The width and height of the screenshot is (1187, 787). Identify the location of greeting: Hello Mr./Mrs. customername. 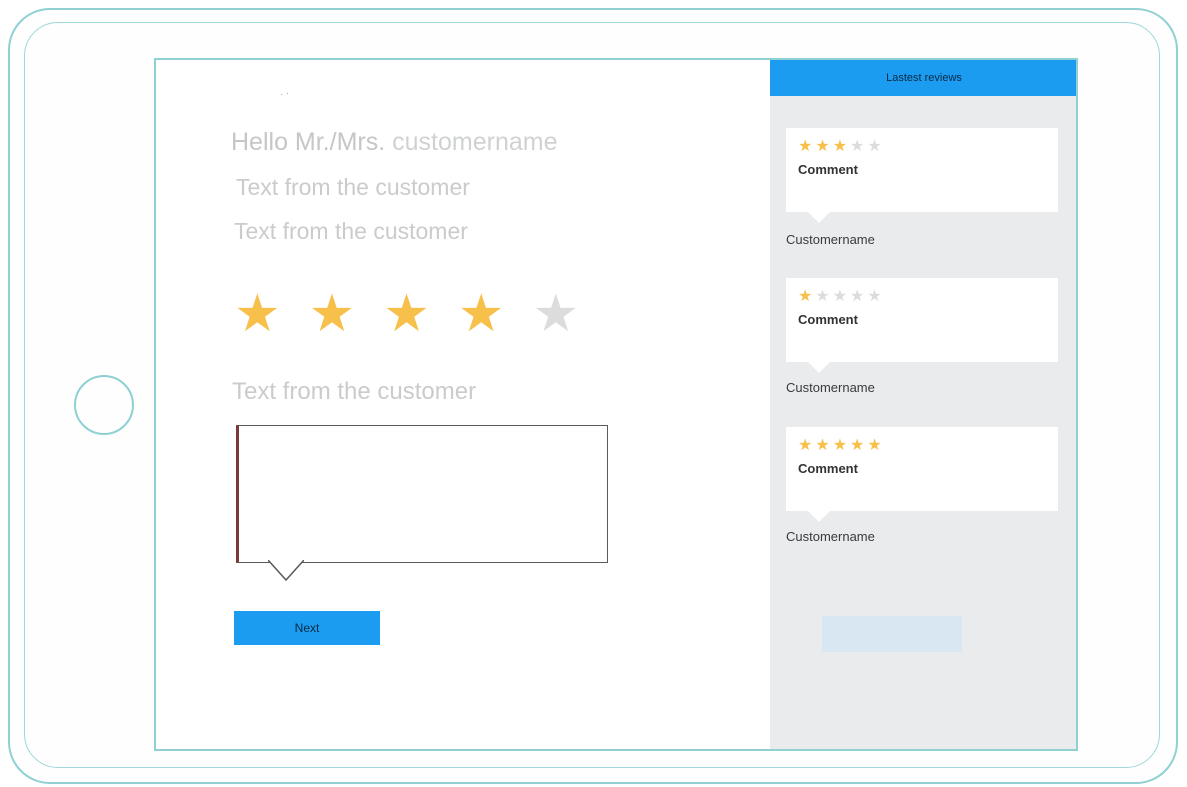
(394, 142).